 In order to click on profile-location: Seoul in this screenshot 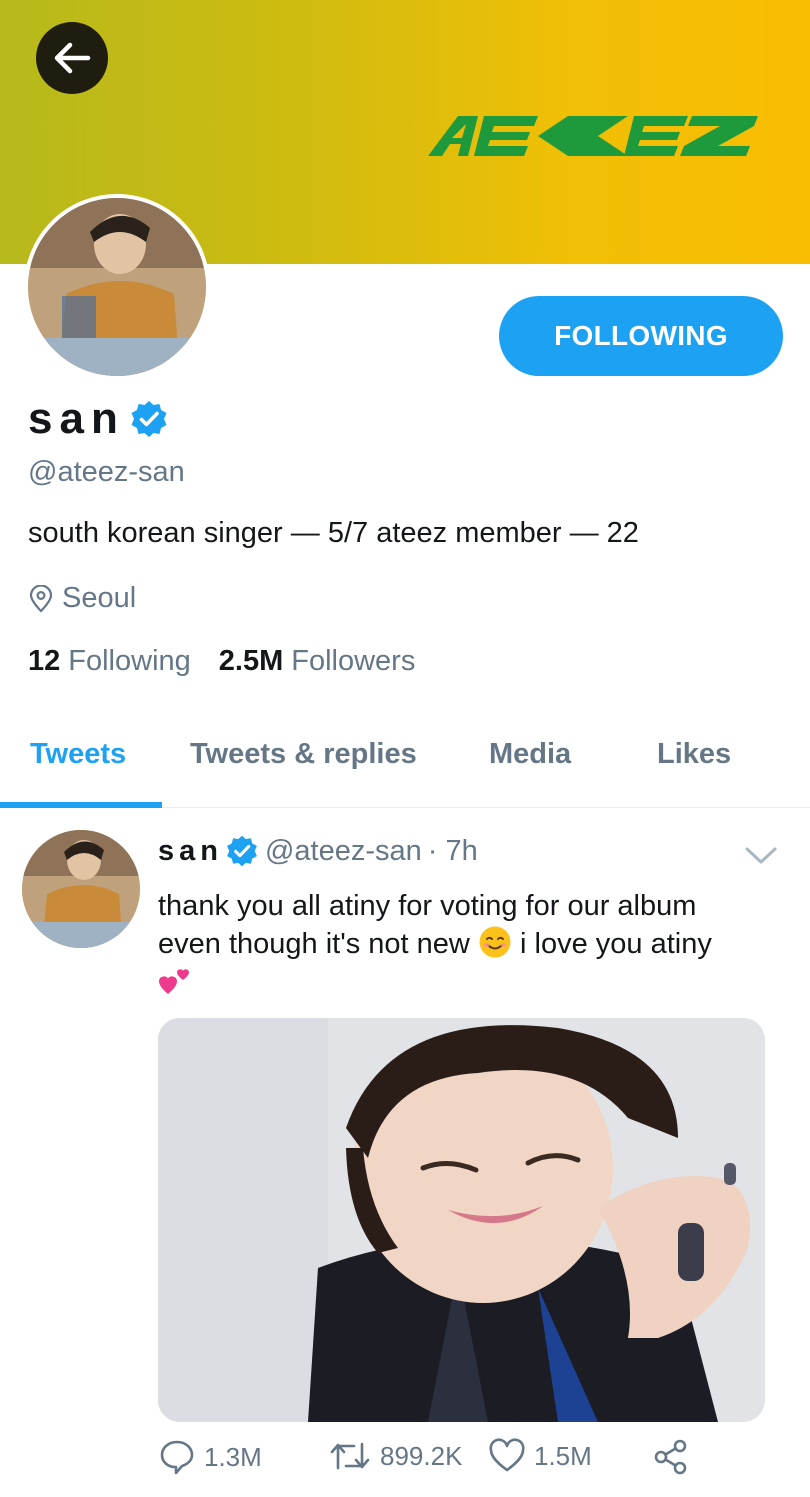, I will do `click(82, 598)`.